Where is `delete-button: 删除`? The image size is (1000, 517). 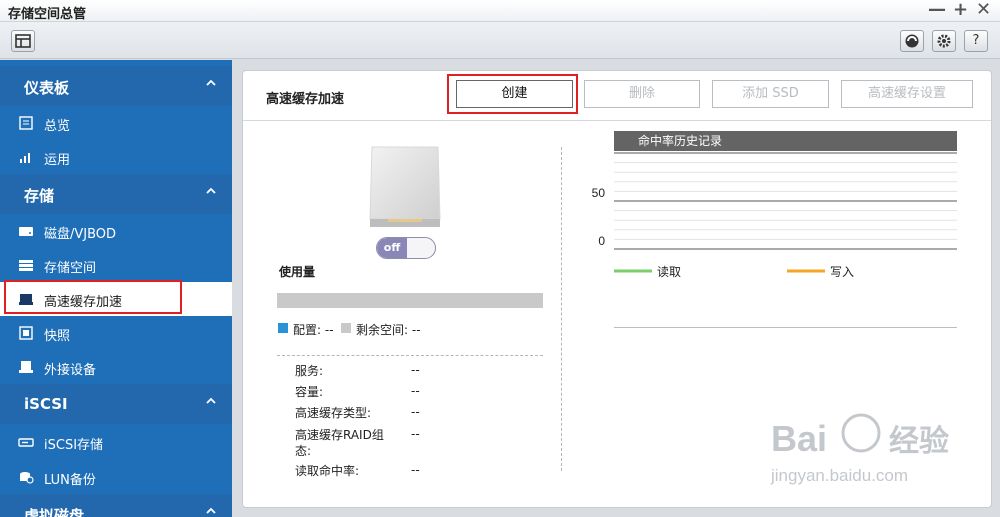
delete-button: 删除 is located at coordinates (642, 94).